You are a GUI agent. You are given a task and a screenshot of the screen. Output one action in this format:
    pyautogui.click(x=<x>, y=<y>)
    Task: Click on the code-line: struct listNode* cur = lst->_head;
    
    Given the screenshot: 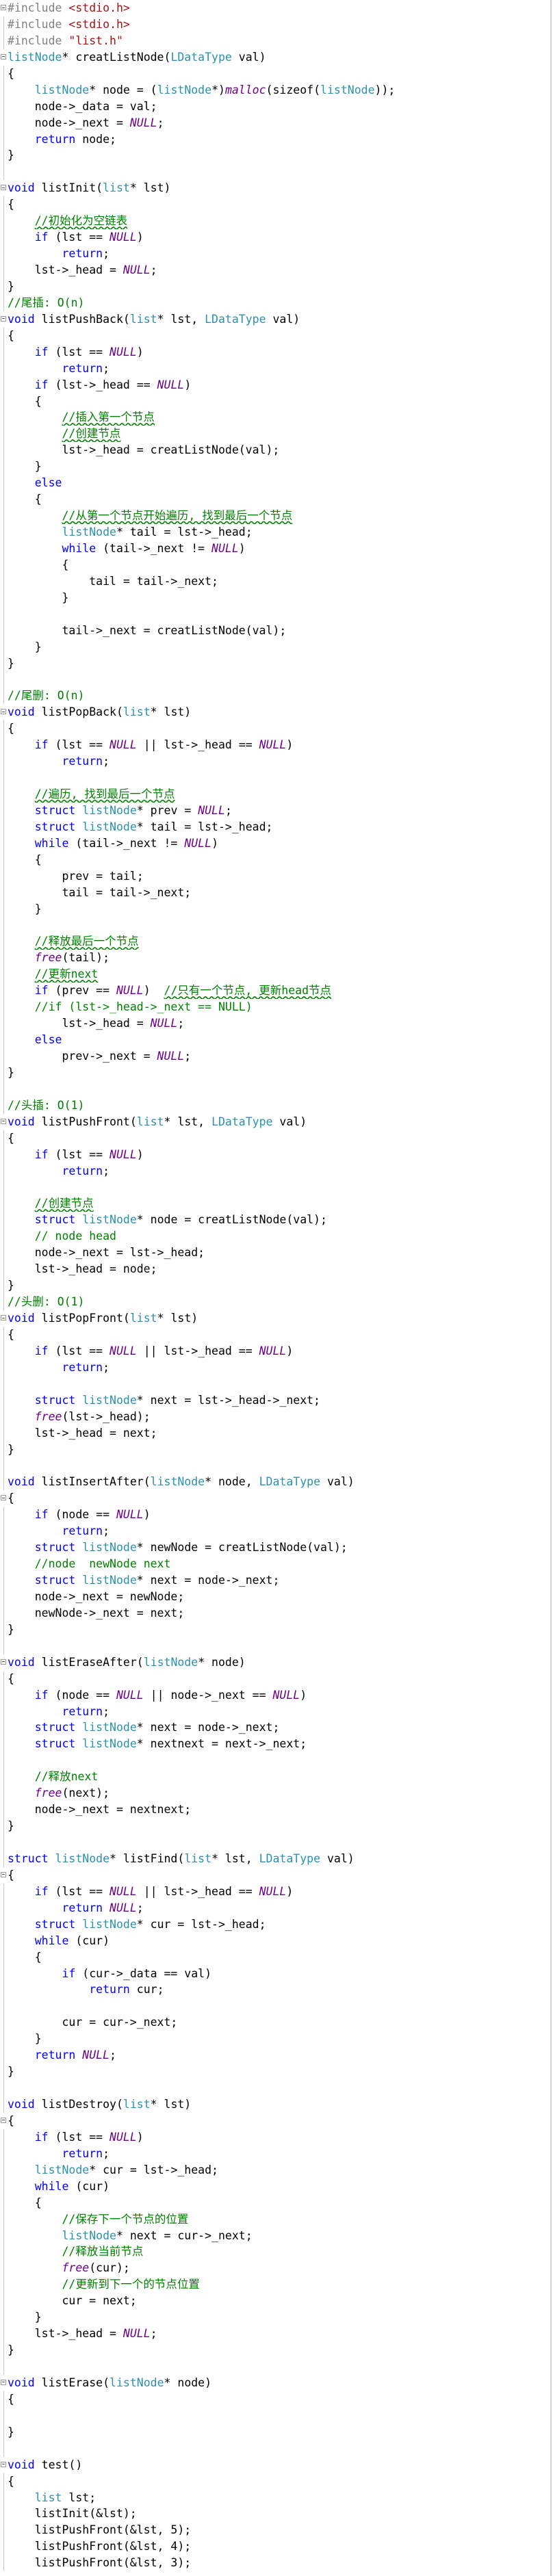 What is the action you would take?
    pyautogui.click(x=275, y=1924)
    